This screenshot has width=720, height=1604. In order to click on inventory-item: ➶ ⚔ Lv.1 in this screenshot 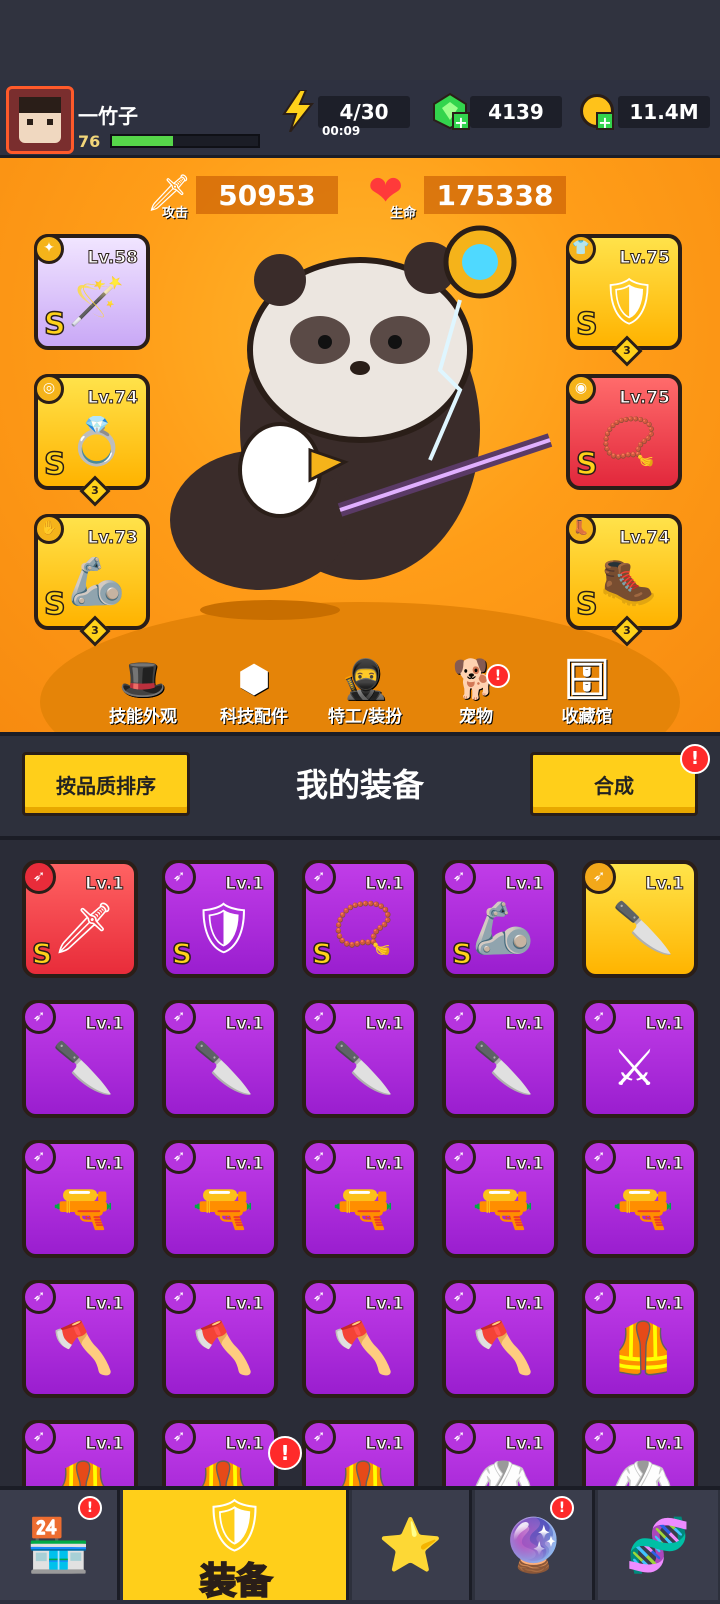, I will do `click(640, 1059)`.